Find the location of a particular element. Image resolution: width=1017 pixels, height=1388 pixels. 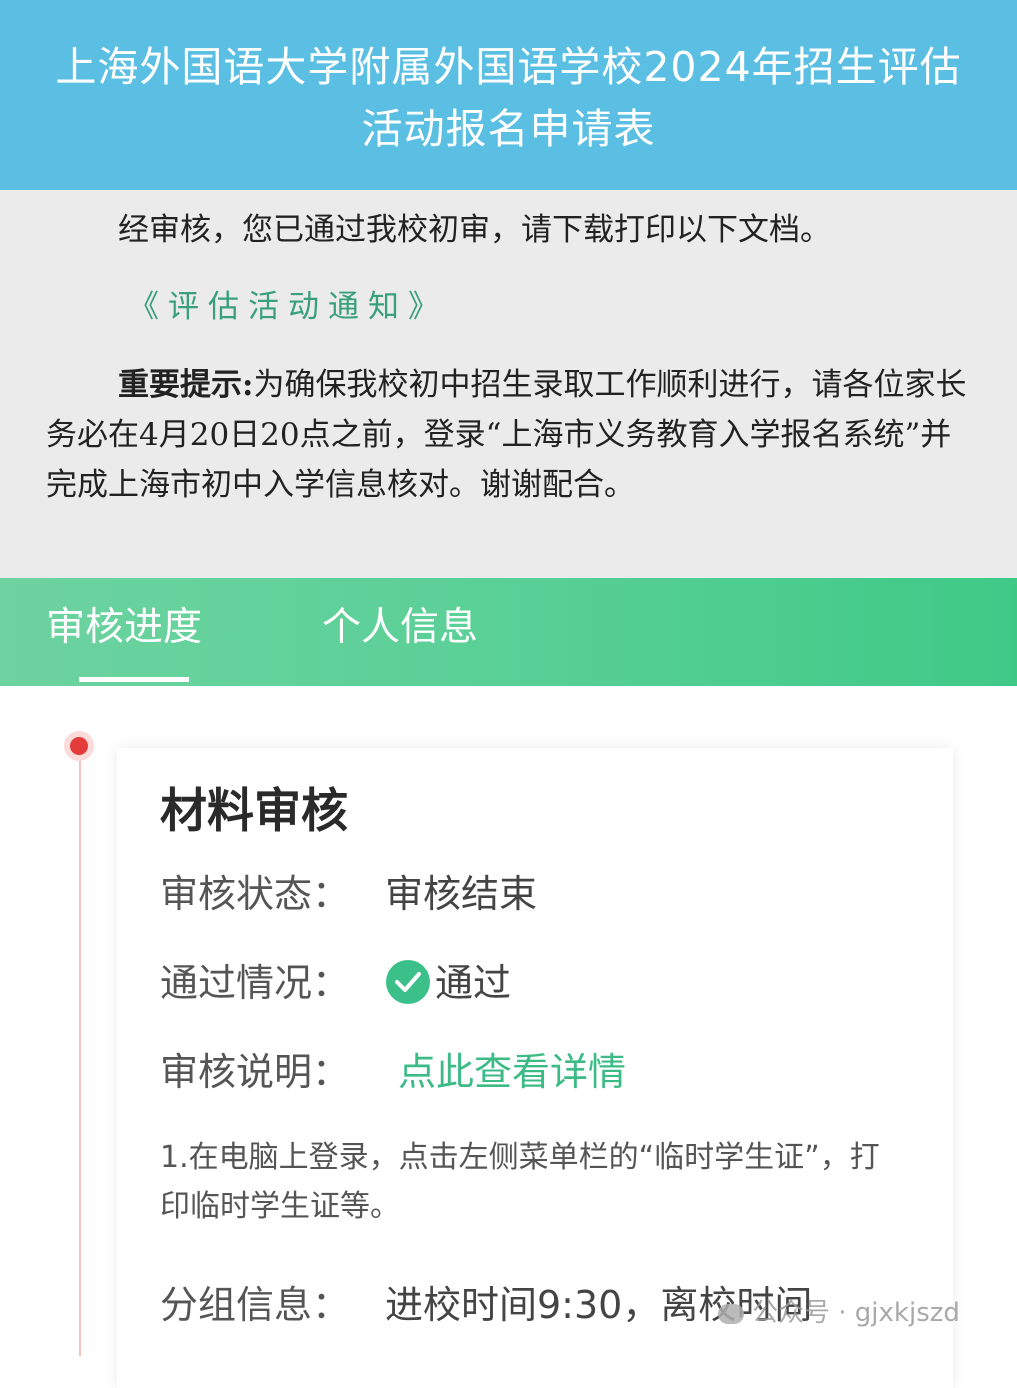

activity-notice-link: 《评估活动通知》 is located at coordinates (288, 303).